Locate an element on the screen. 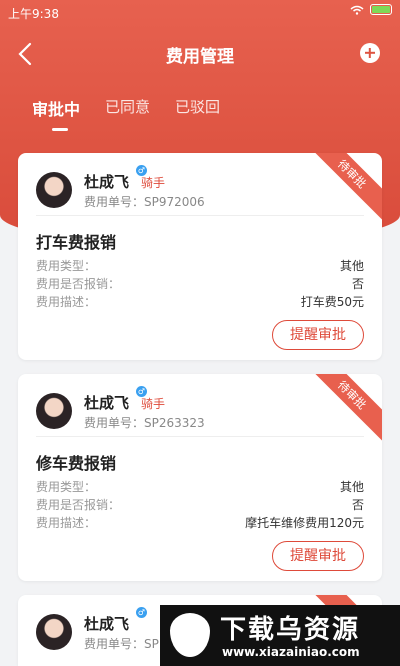  wifi-icon is located at coordinates (357, 10).